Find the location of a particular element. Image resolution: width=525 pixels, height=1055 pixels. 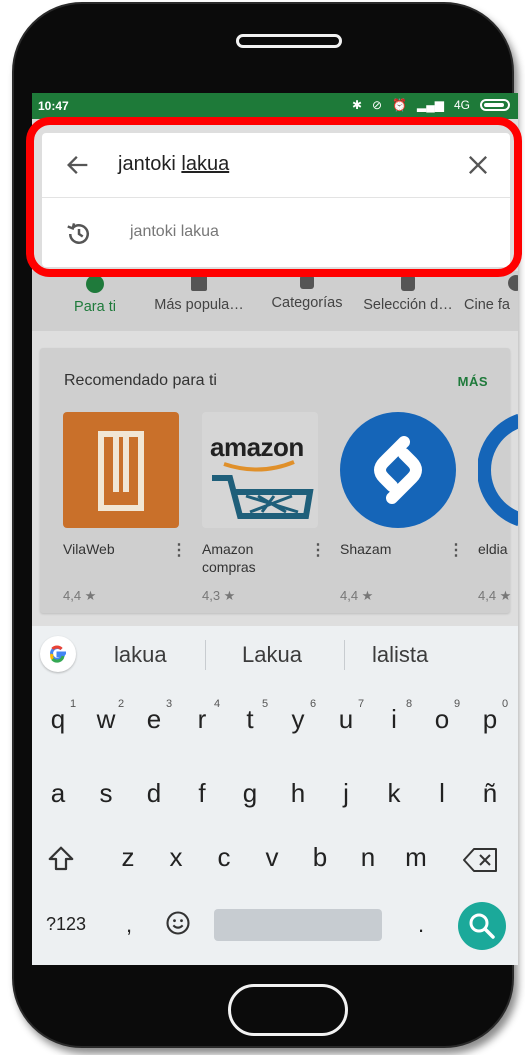

key-hint: 1 is located at coordinates (73, 704).